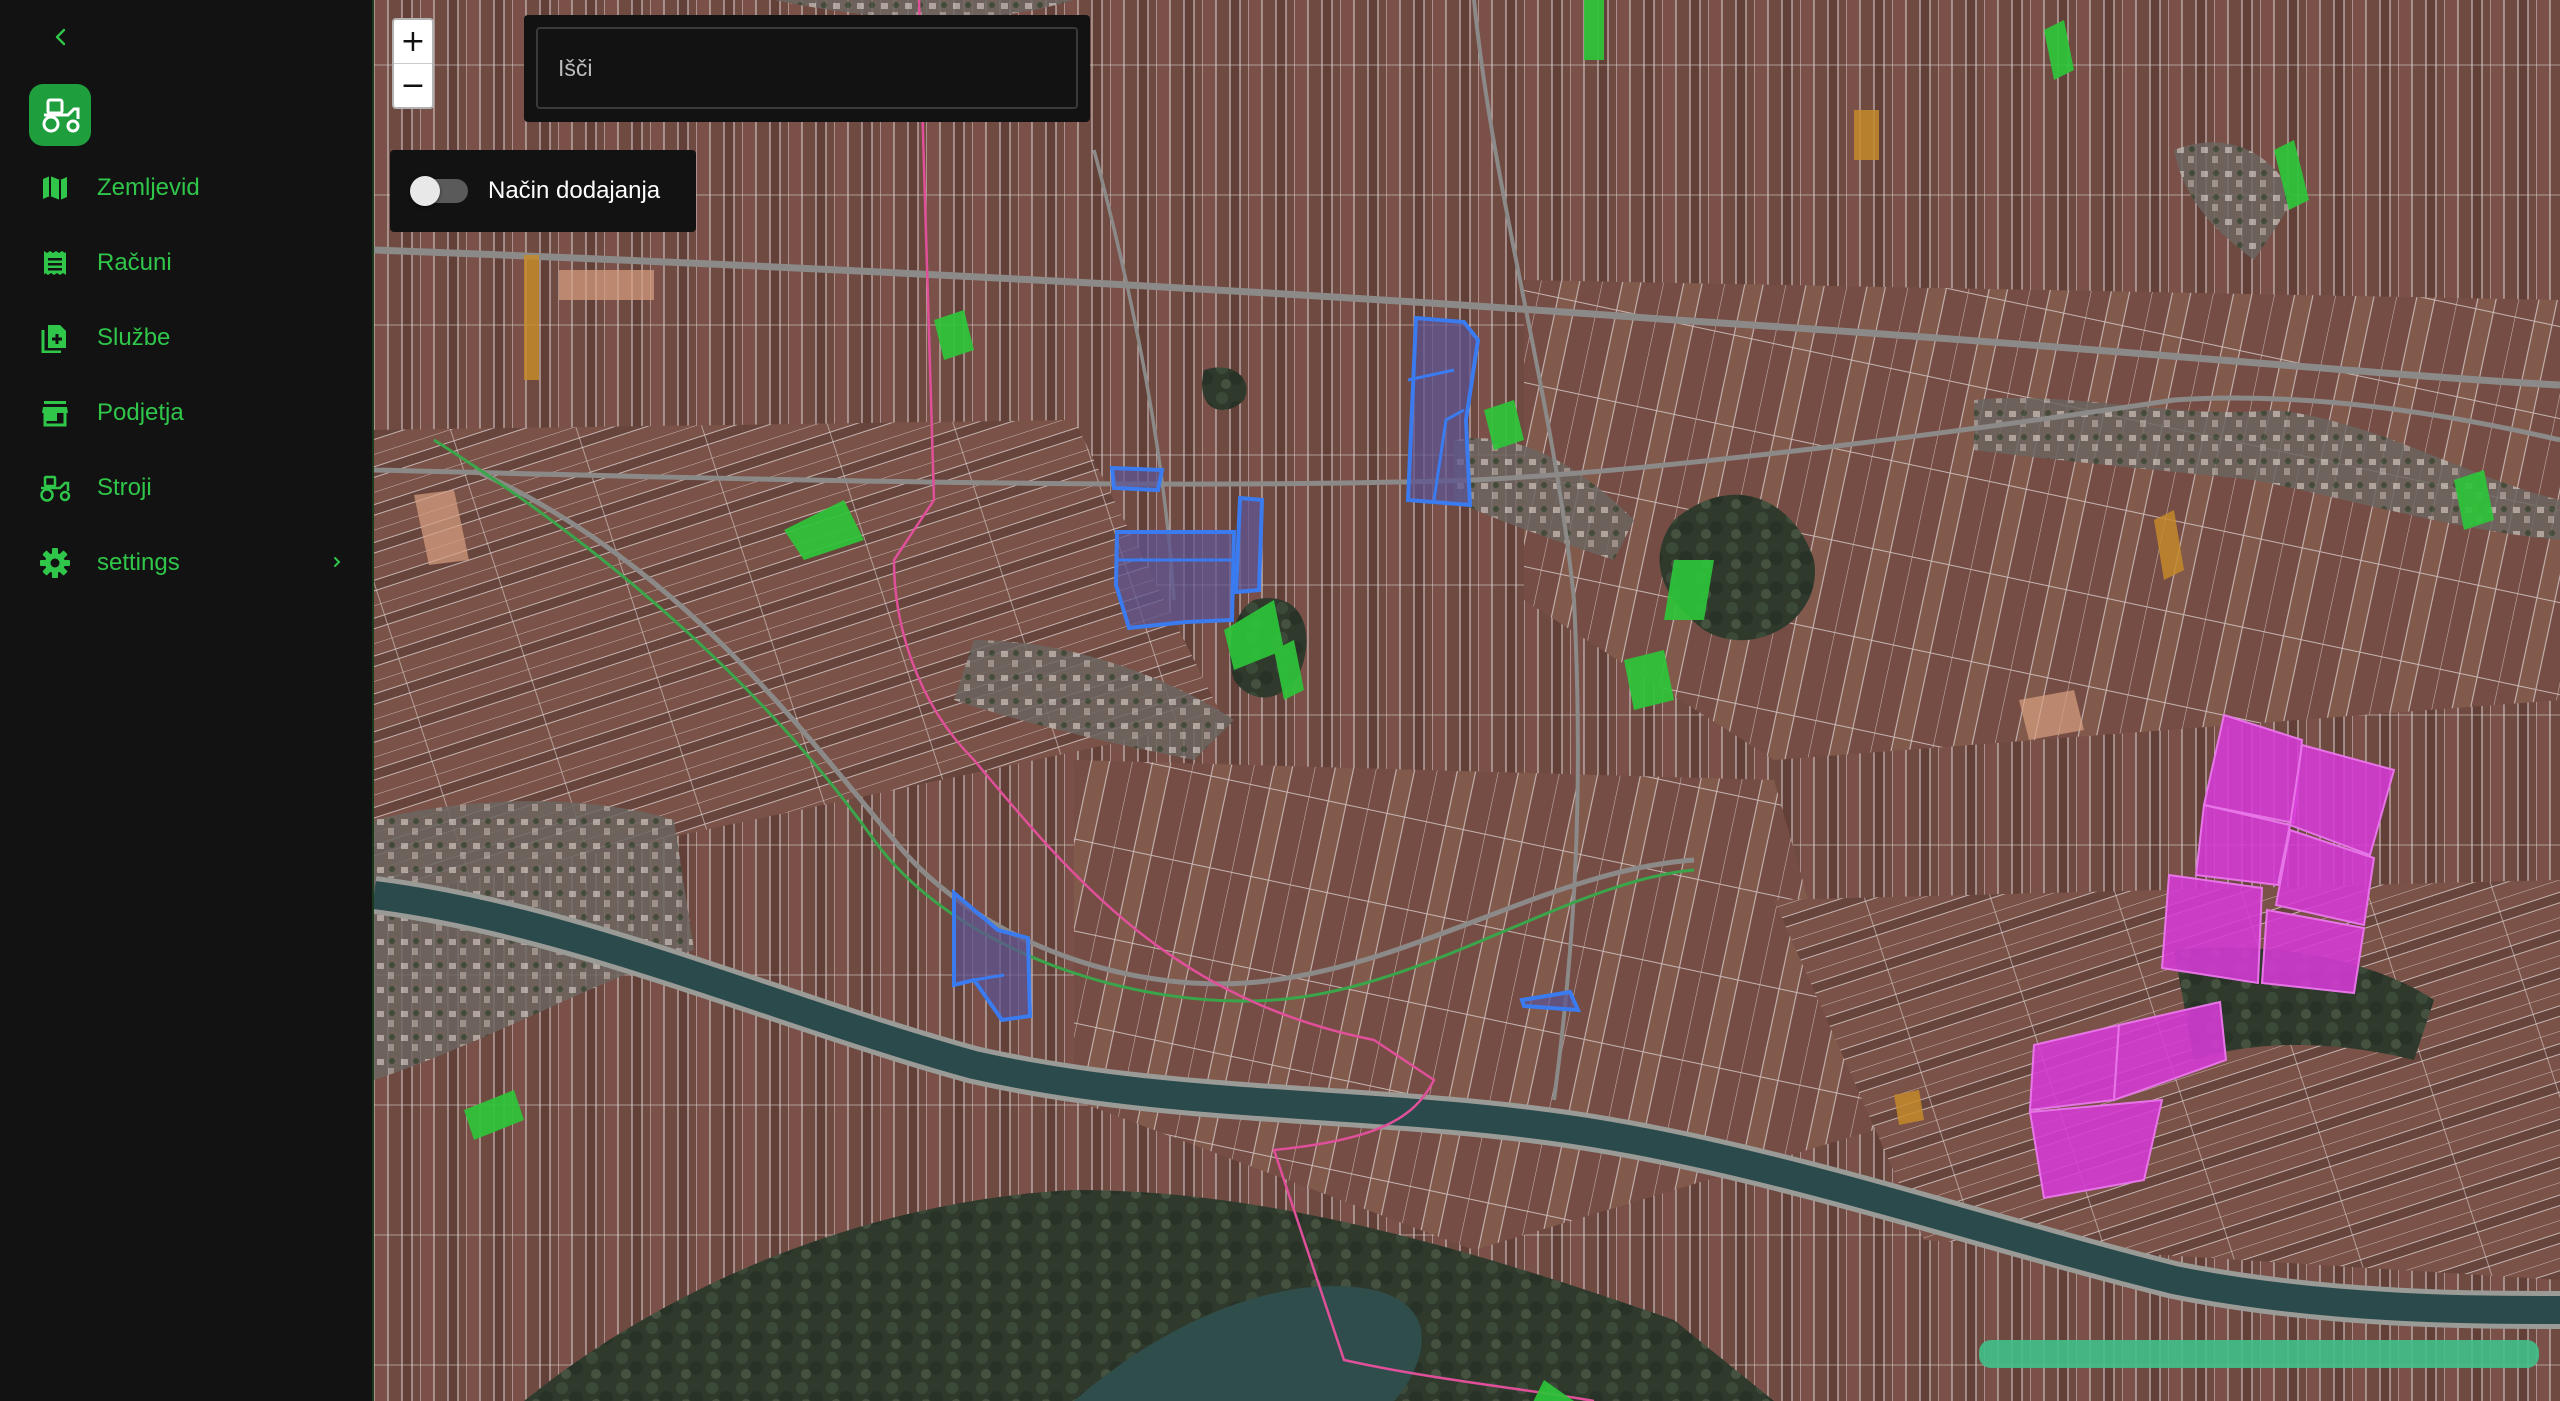 The width and height of the screenshot is (2560, 1401). I want to click on search-panel, so click(807, 68).